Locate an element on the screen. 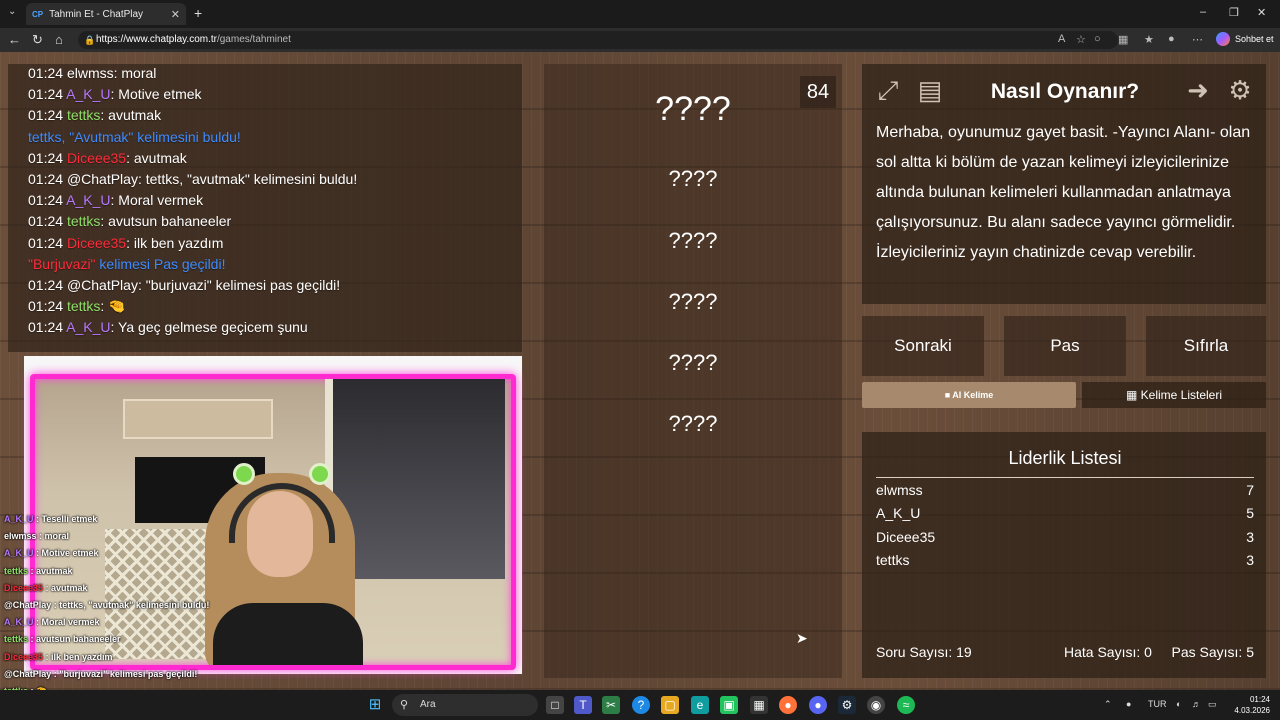 The image size is (1280, 720). home-icon: ⌂ is located at coordinates (59, 39).